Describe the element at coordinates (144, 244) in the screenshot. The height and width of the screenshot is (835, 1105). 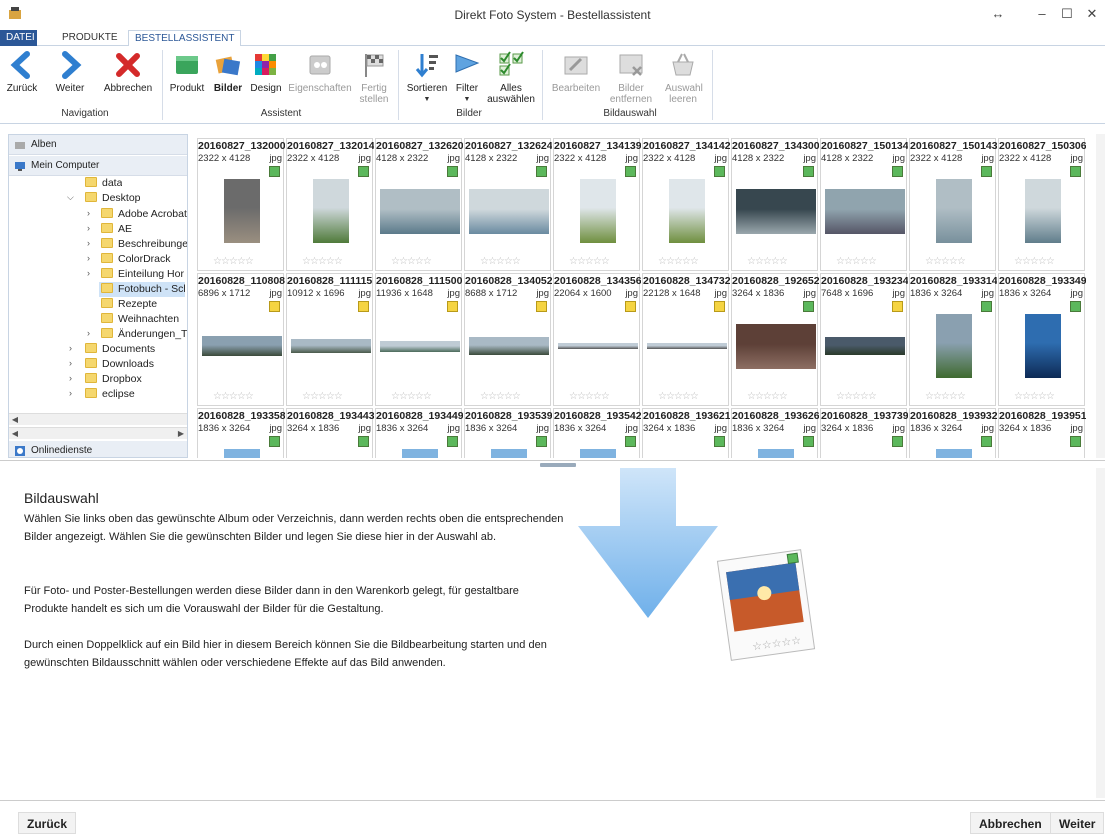
I see `tree-item-beschreibungen: Beschreibunge` at that location.